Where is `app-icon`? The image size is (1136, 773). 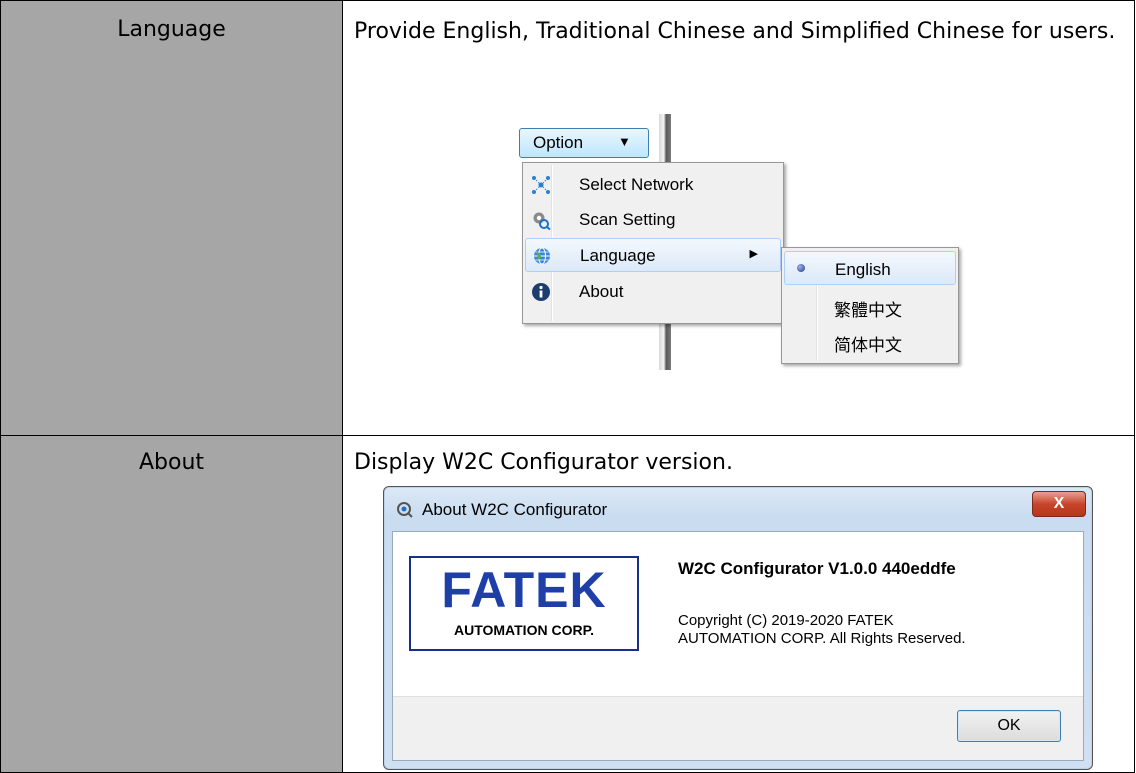 app-icon is located at coordinates (405, 512).